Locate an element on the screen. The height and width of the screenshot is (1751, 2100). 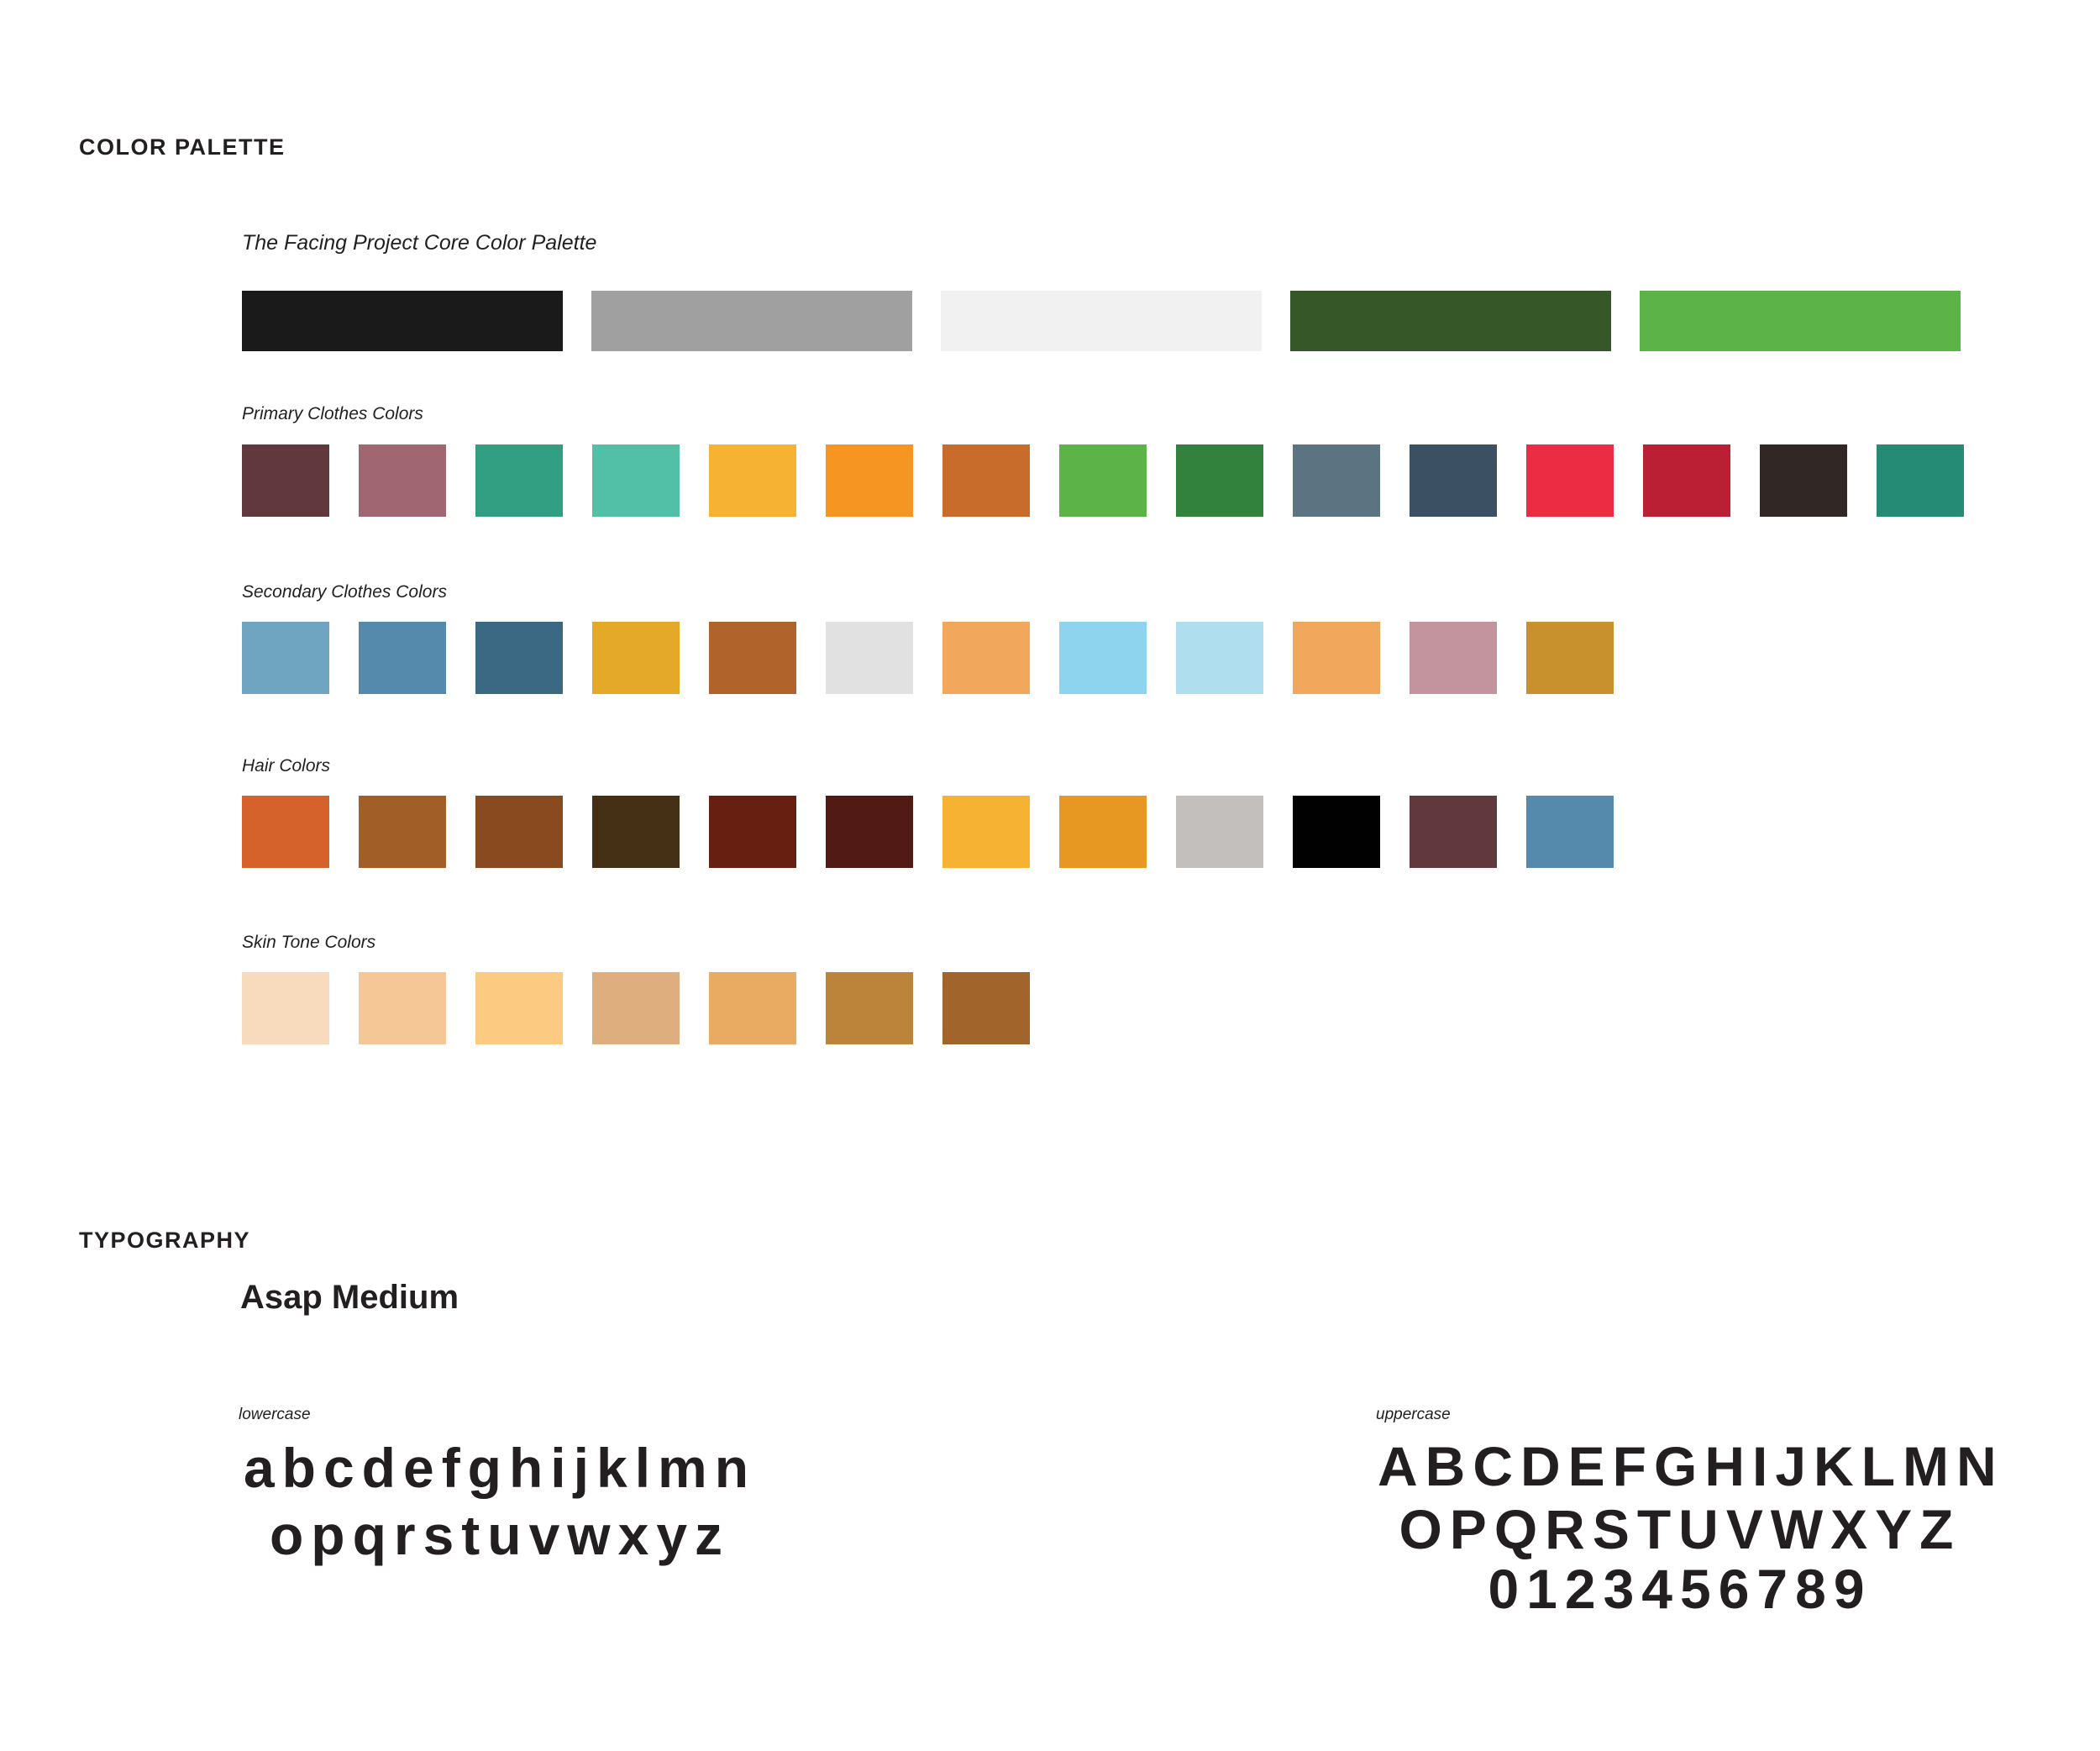
lowercase-line-1: abcdefghijklmn is located at coordinates (500, 1468).